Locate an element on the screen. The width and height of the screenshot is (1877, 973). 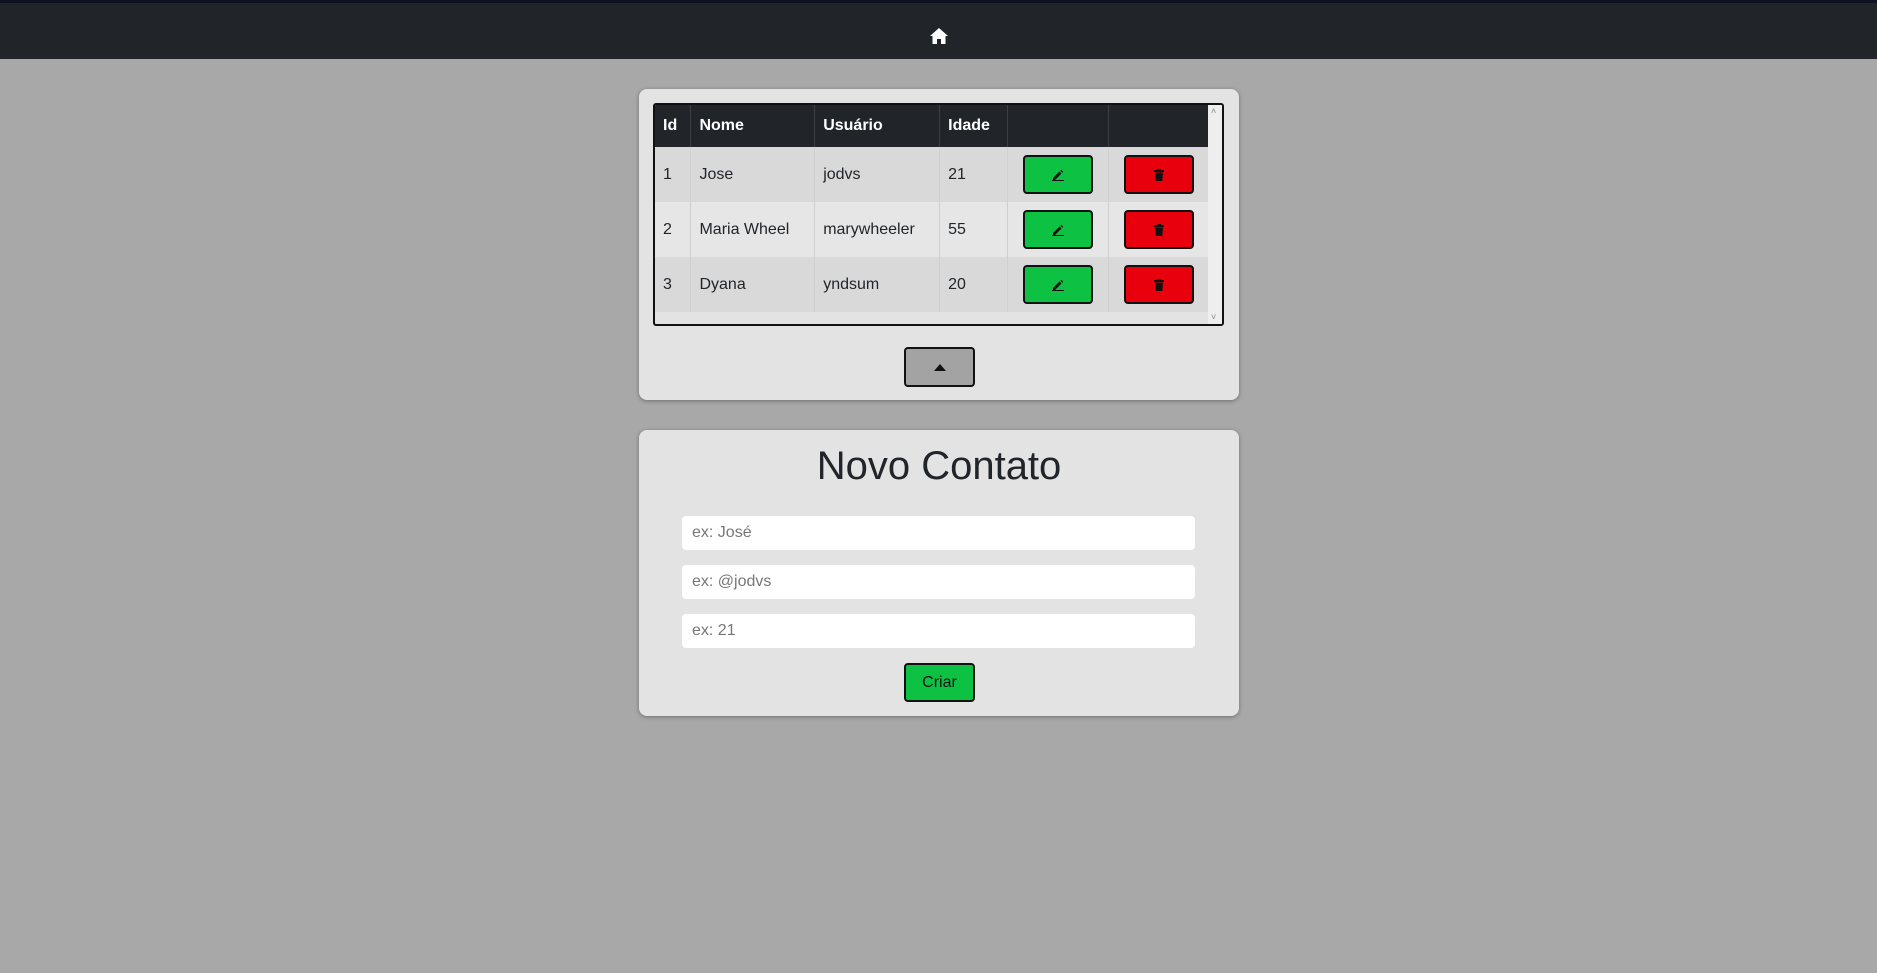
collapse-table-button is located at coordinates (939, 367).